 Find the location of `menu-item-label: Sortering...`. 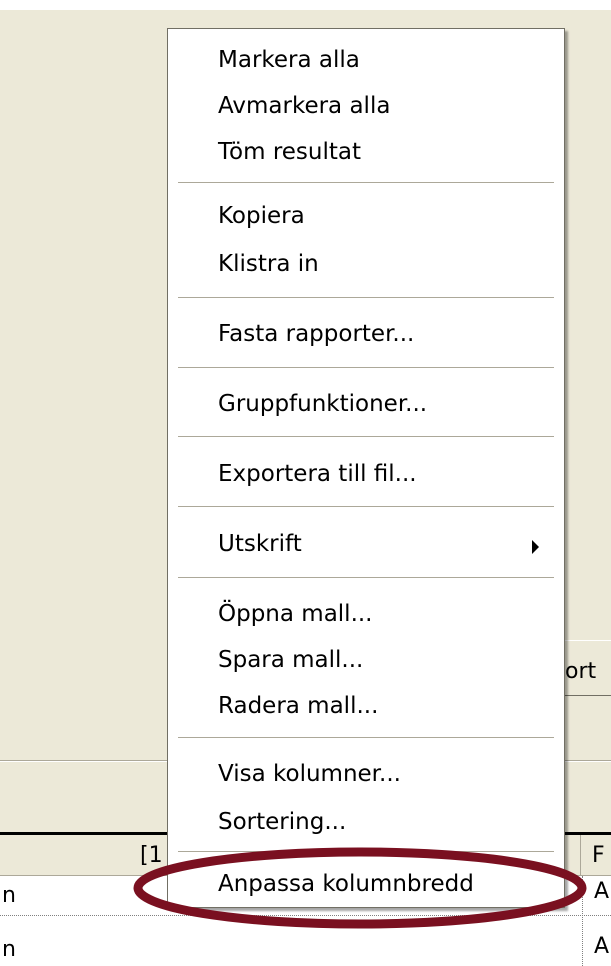

menu-item-label: Sortering... is located at coordinates (282, 822).